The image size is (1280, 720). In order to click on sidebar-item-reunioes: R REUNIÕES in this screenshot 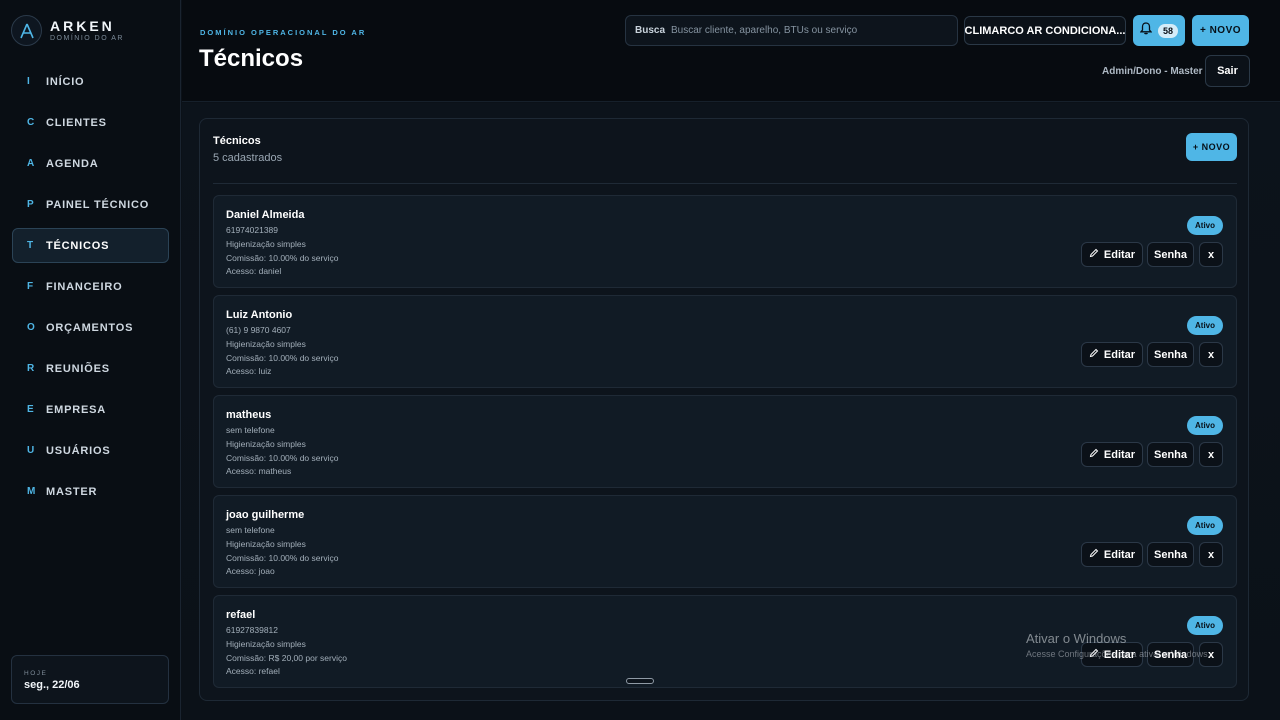, I will do `click(90, 368)`.